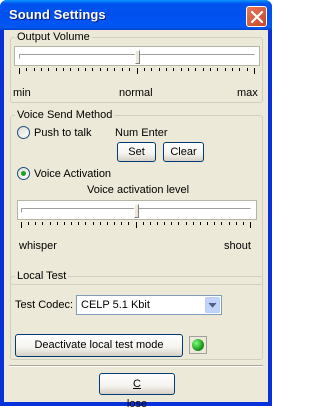 The width and height of the screenshot is (320, 414). I want to click on test-codec-value: CELP 5.1 Kbit, so click(115, 305).